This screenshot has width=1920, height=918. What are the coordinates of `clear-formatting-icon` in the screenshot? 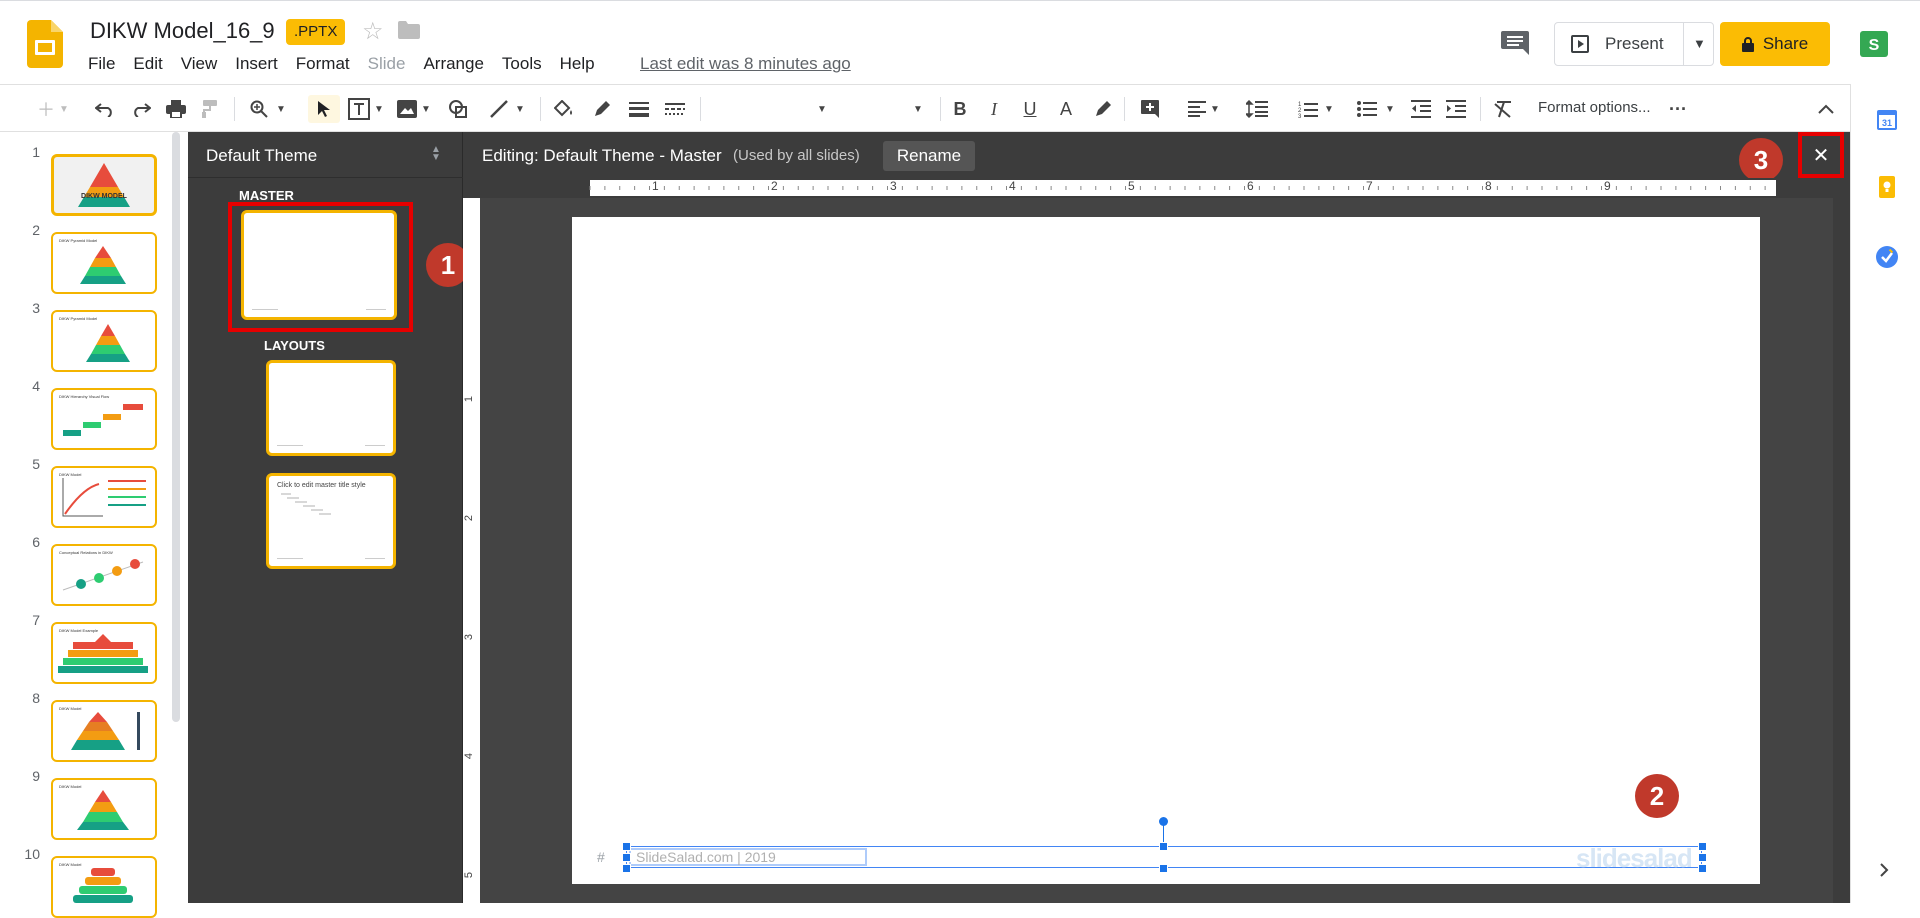 It's located at (1503, 109).